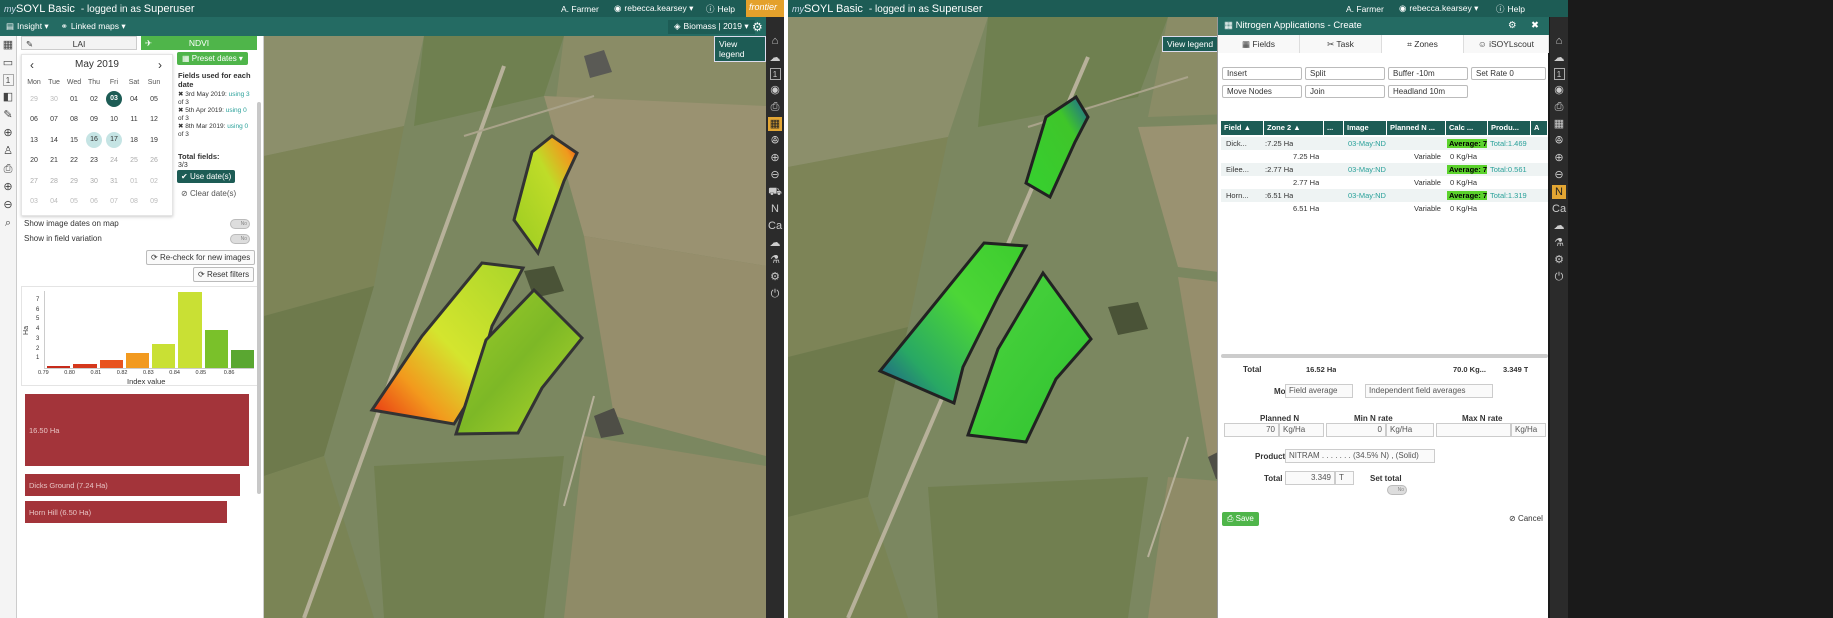  Describe the element at coordinates (1310, 478) in the screenshot. I see `total-input: 3.349` at that location.